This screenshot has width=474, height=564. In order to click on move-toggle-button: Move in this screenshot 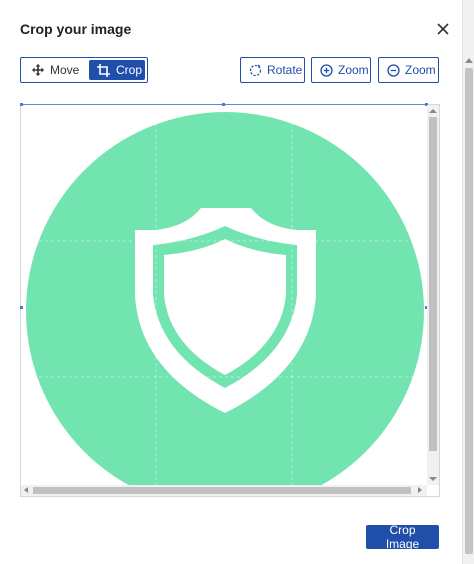, I will do `click(55, 70)`.